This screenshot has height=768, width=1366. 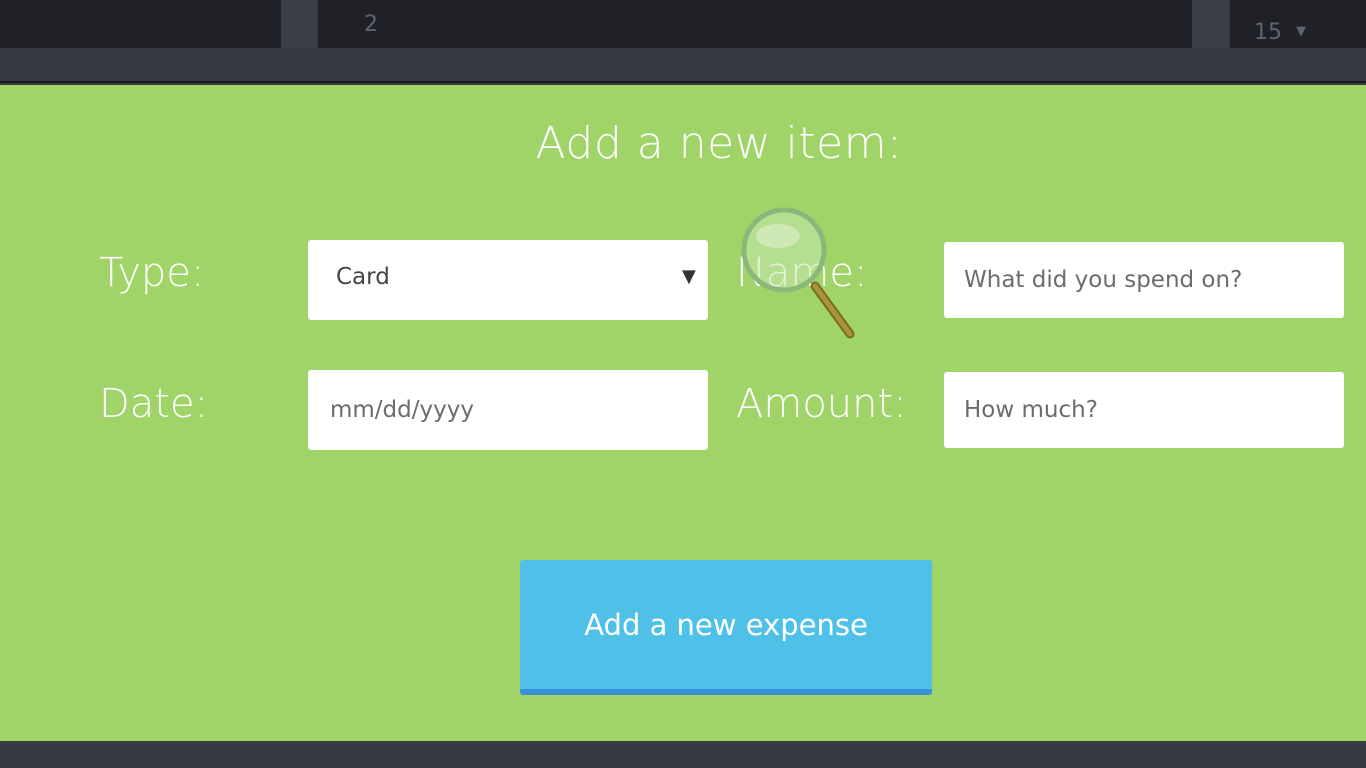 I want to click on date-label: Date:, so click(x=154, y=404).